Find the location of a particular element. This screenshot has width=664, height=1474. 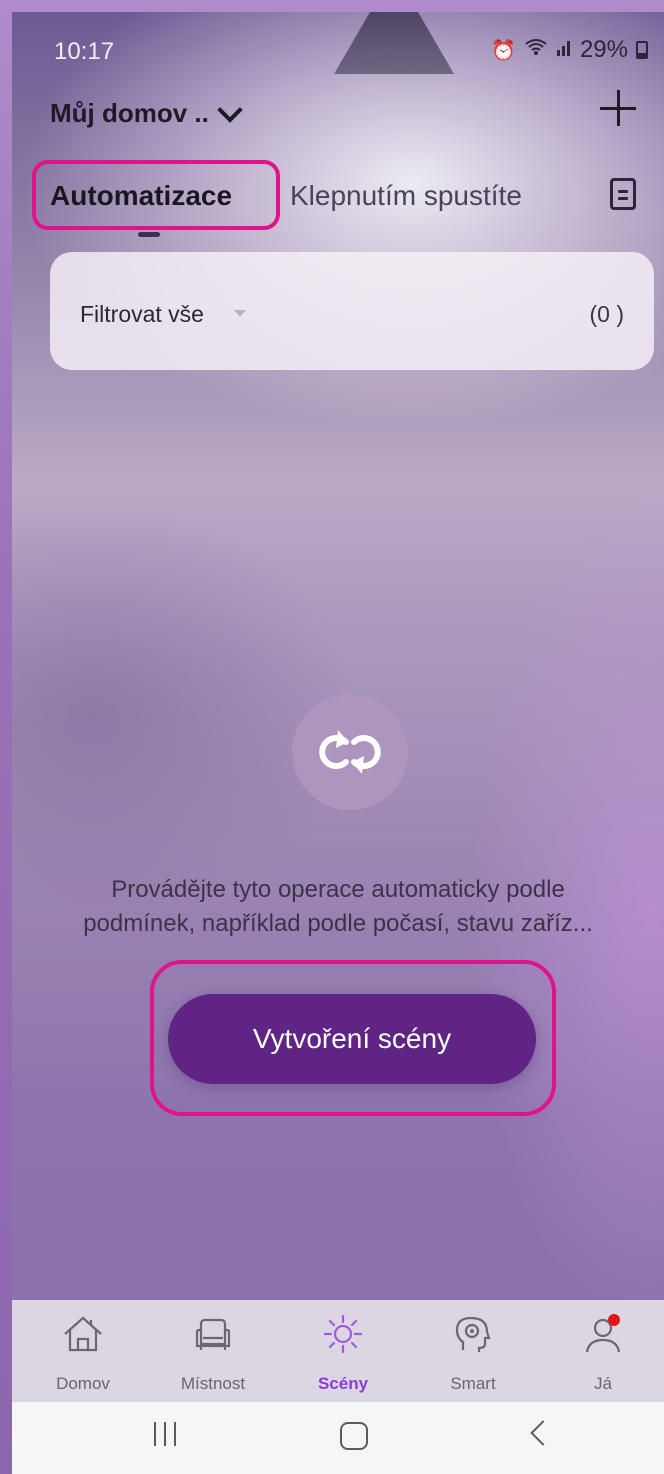

automation-loop-icon is located at coordinates (350, 752).